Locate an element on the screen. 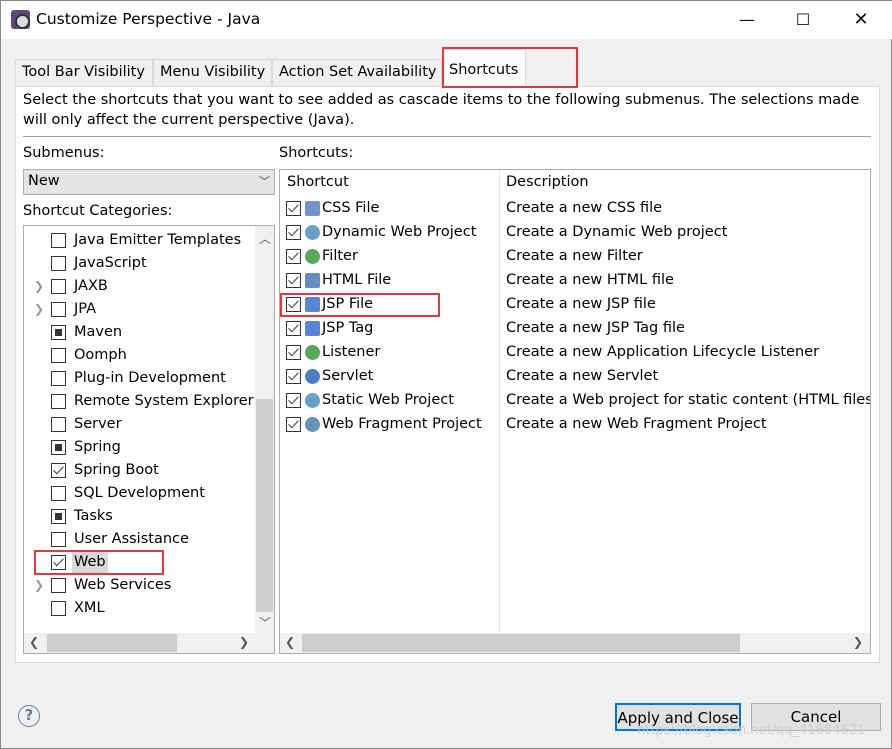  shortcut-categories-label: Shortcut Categories: is located at coordinates (98, 211).